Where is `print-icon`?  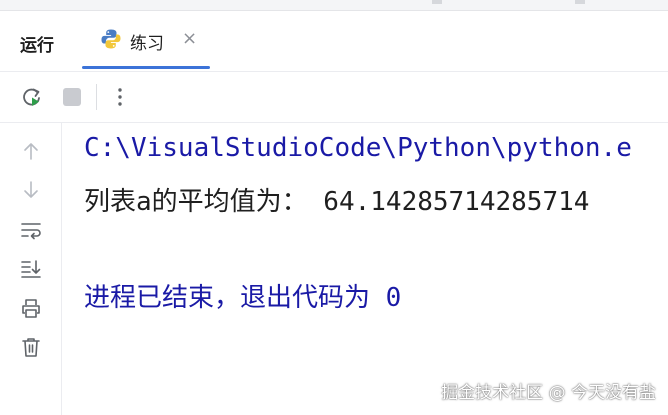 print-icon is located at coordinates (31, 308).